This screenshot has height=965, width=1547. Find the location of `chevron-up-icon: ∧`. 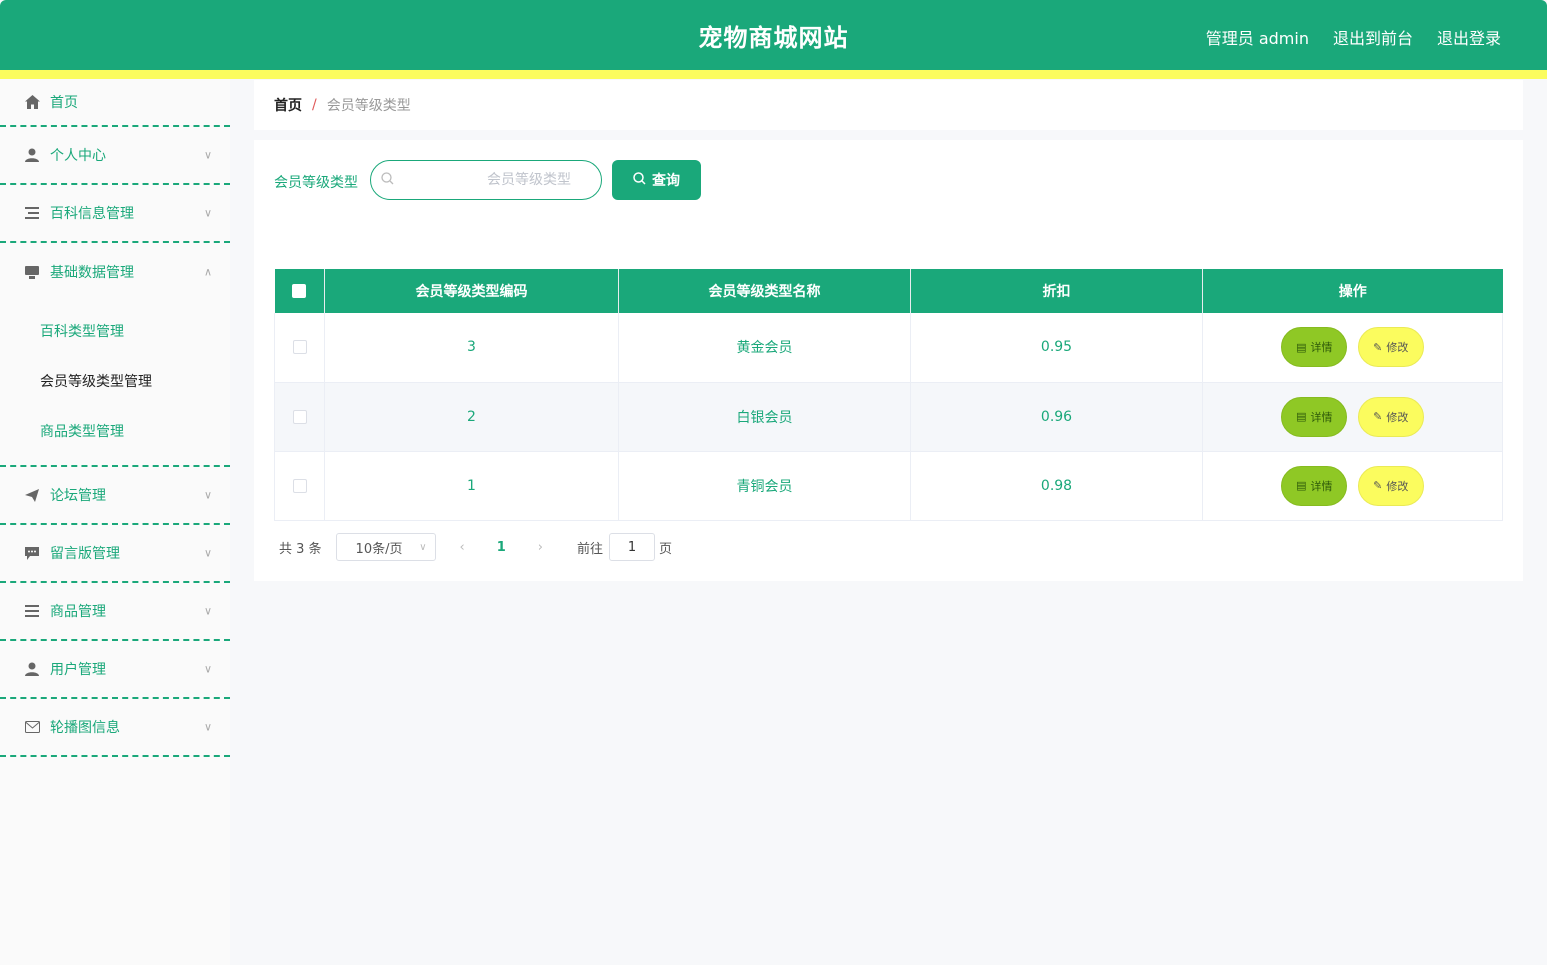

chevron-up-icon: ∧ is located at coordinates (207, 272).